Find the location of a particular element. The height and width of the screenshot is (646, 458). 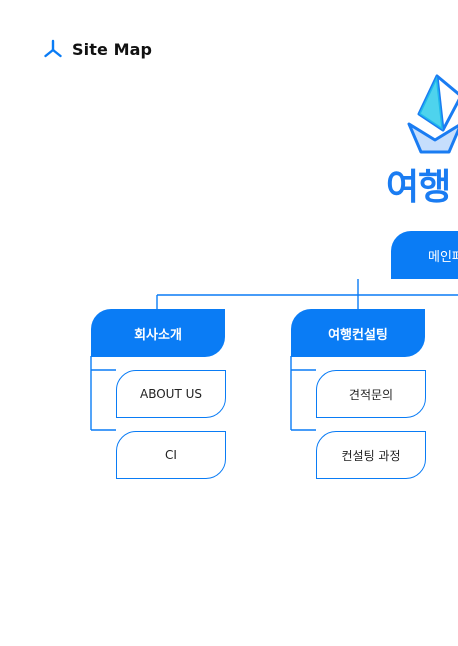

sitemap-node-ci: CI is located at coordinates (171, 455).